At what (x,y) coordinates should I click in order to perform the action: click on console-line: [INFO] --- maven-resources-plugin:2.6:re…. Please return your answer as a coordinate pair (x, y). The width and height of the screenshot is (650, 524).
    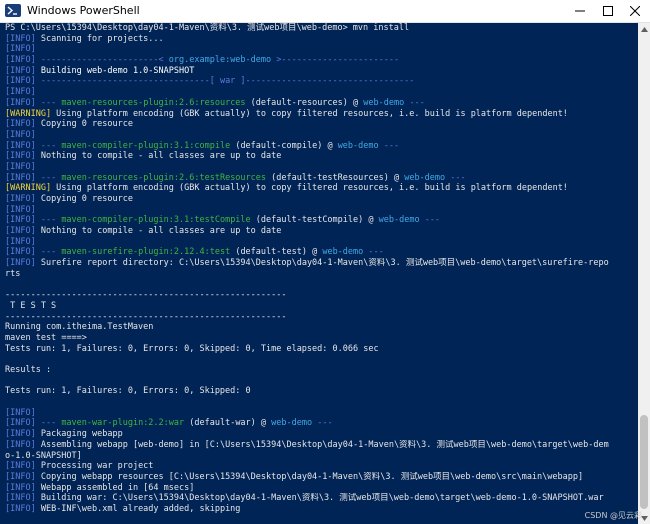
    Looking at the image, I should click on (320, 103).